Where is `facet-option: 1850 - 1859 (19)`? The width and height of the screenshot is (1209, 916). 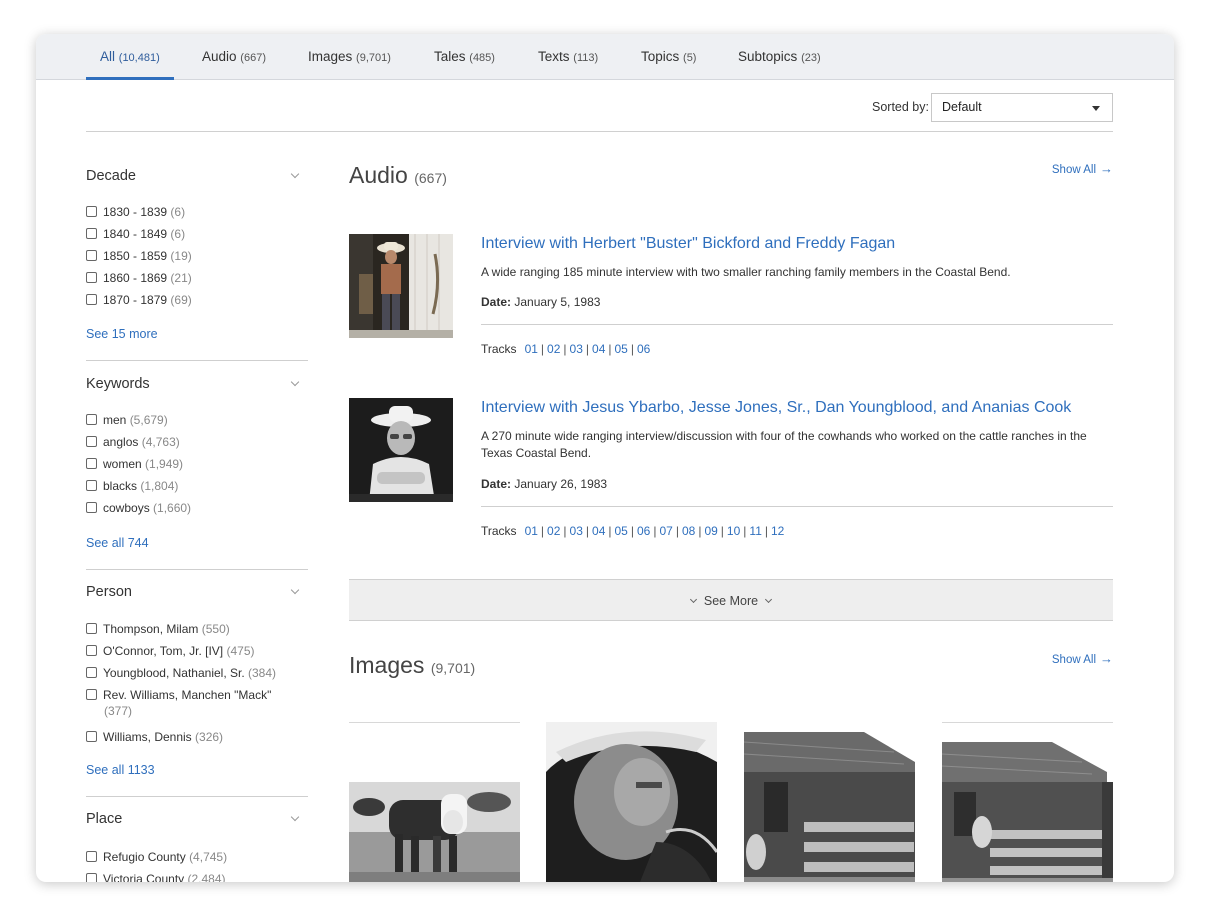
facet-option: 1850 - 1859 (19) is located at coordinates (191, 256).